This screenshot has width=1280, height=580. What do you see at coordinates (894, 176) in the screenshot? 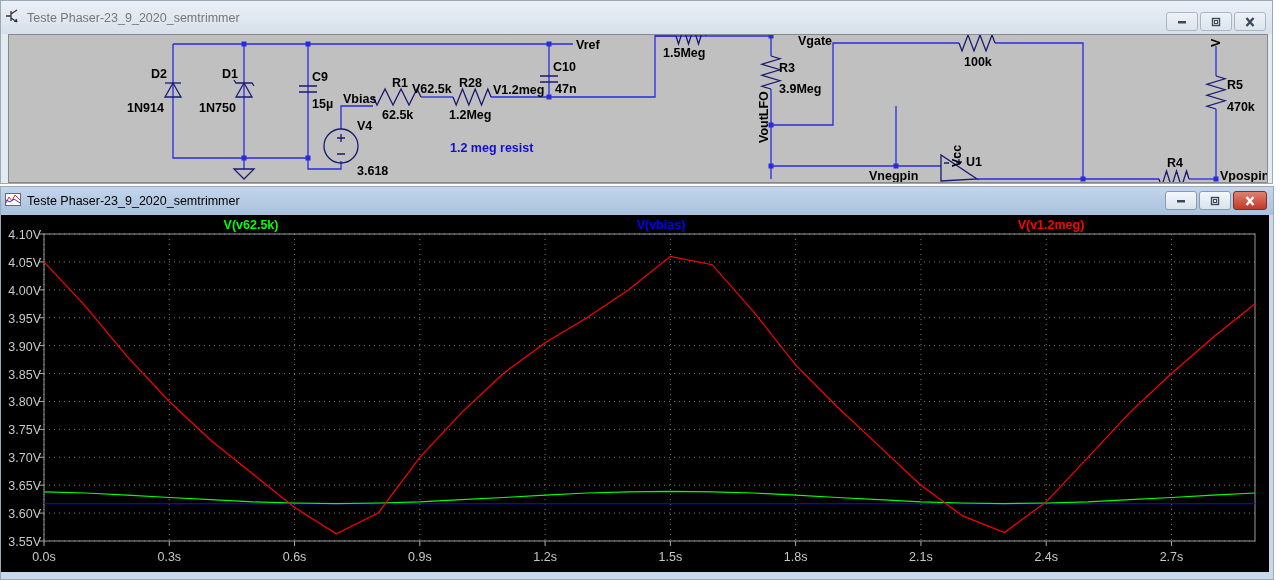
I see `net-label: Vnegpin` at bounding box center [894, 176].